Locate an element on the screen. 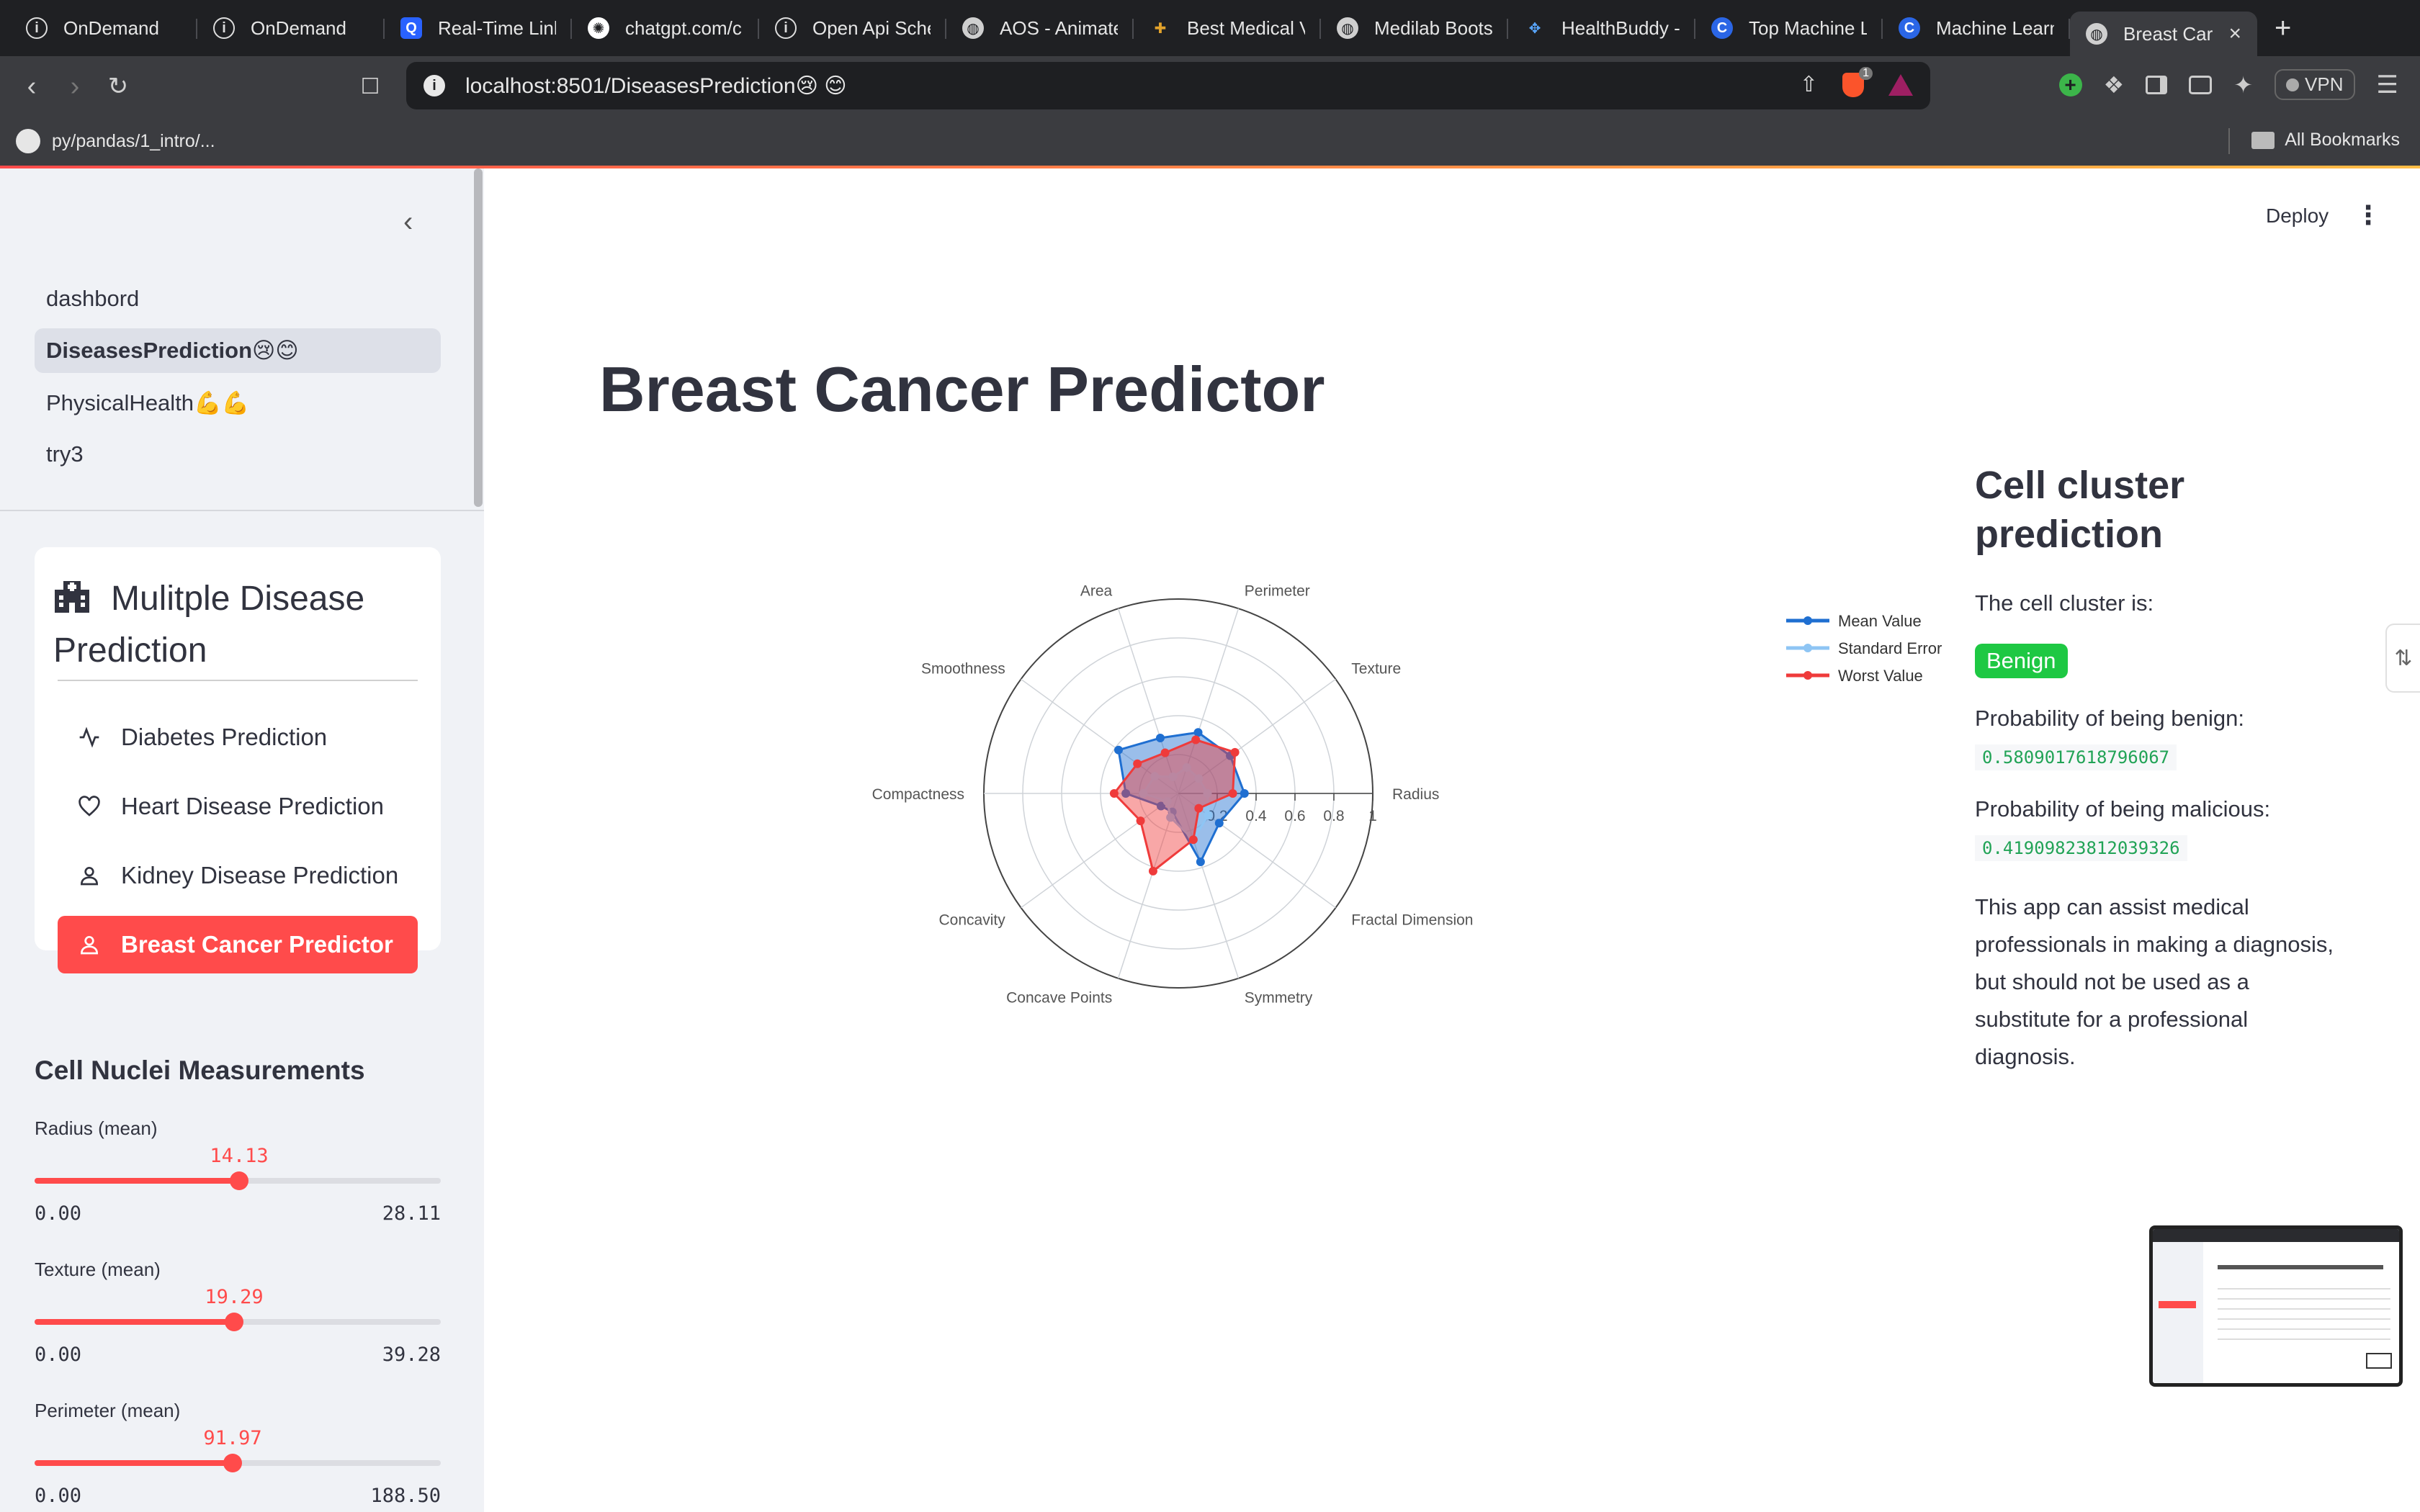 This screenshot has height=1512, width=2420. brave-shield-icon: 1 is located at coordinates (1857, 81).